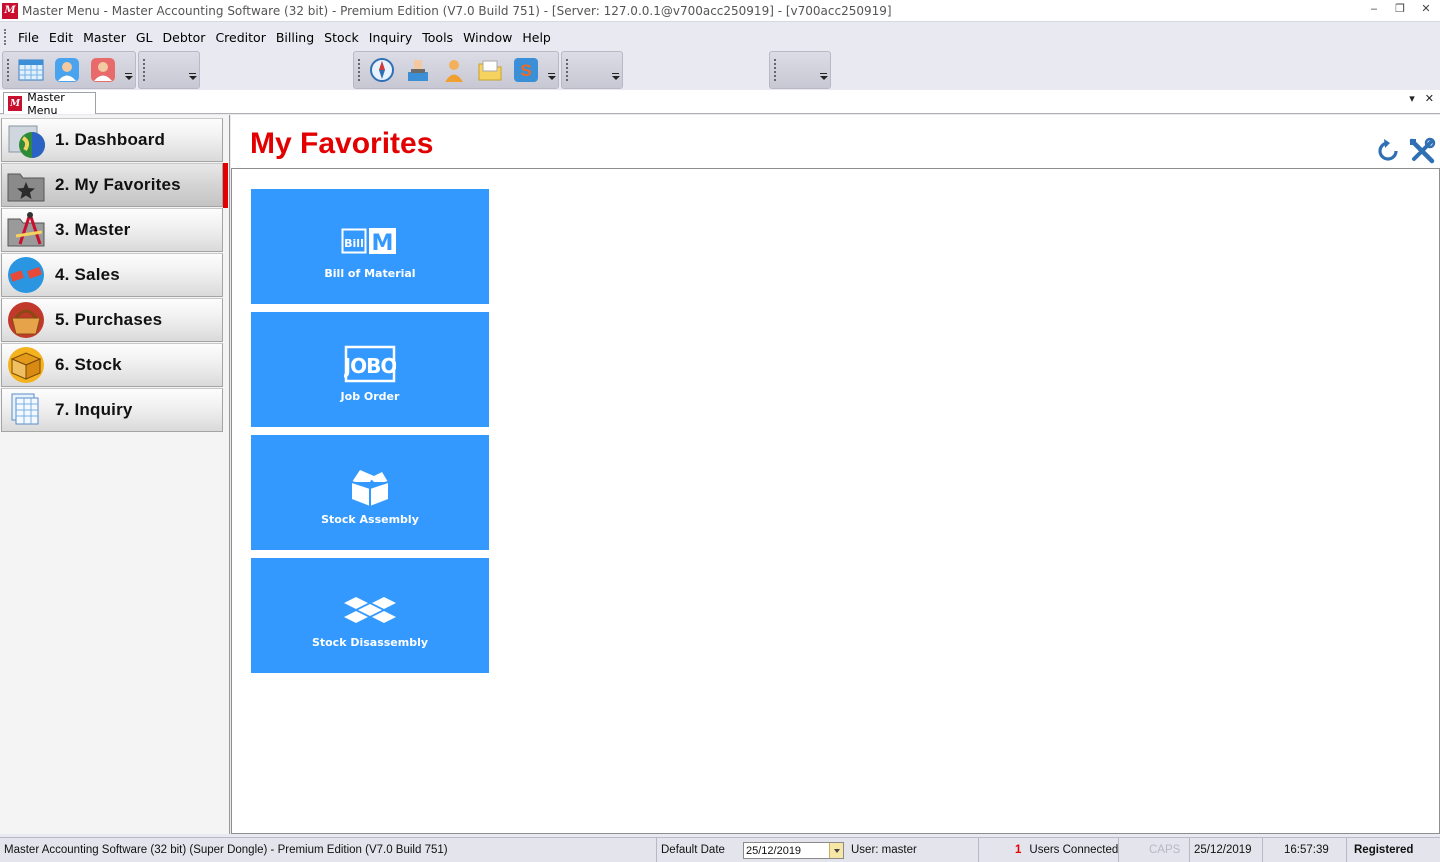 This screenshot has width=1440, height=862. Describe the element at coordinates (1412, 98) in the screenshot. I see `tab-list-dropdown-button: ▾` at that location.